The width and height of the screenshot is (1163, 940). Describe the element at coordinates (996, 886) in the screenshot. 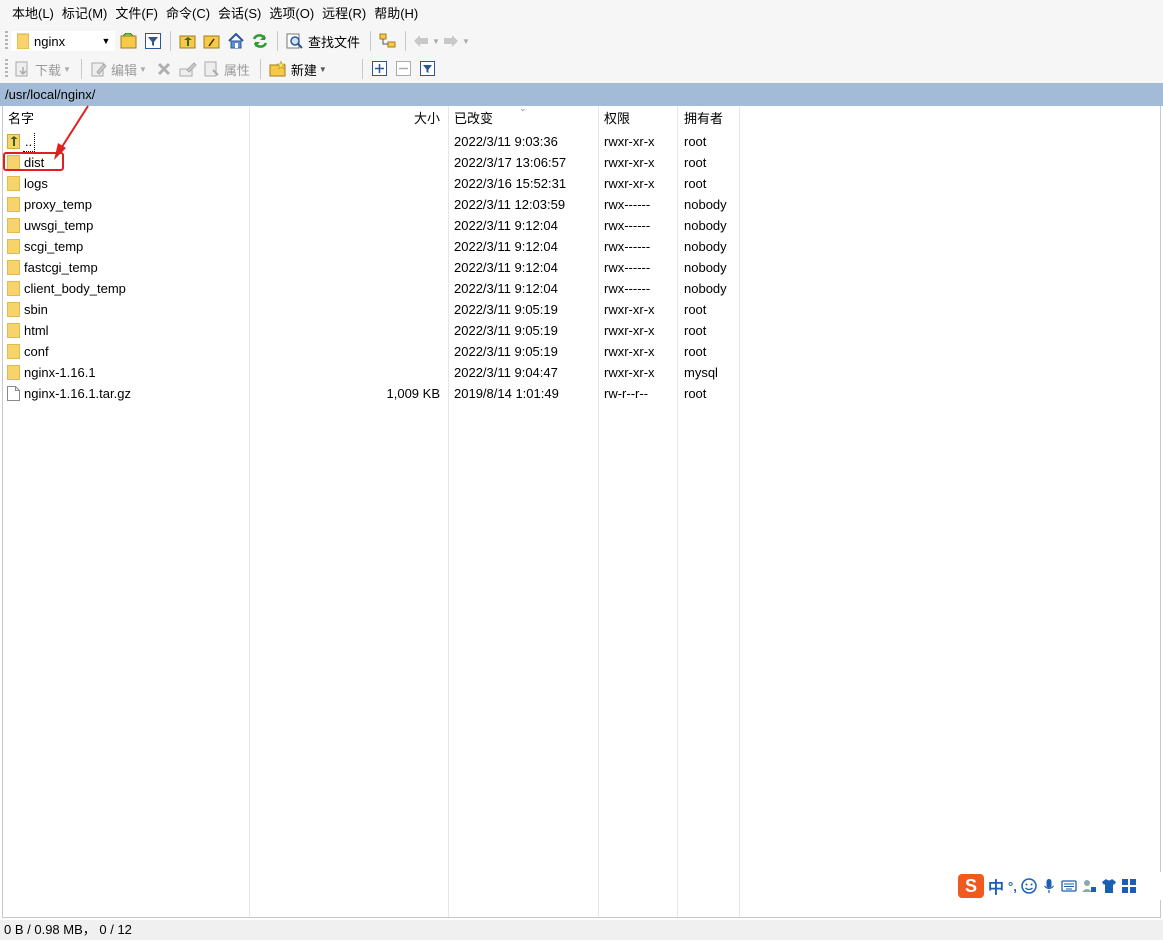

I see `ime-language-toggle: 中` at that location.